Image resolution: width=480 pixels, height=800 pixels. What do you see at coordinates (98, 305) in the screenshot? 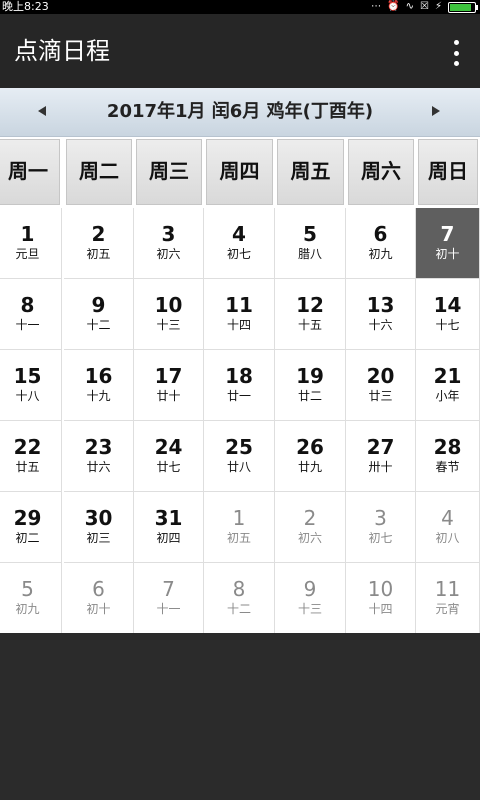
I see `day-number: 9` at bounding box center [98, 305].